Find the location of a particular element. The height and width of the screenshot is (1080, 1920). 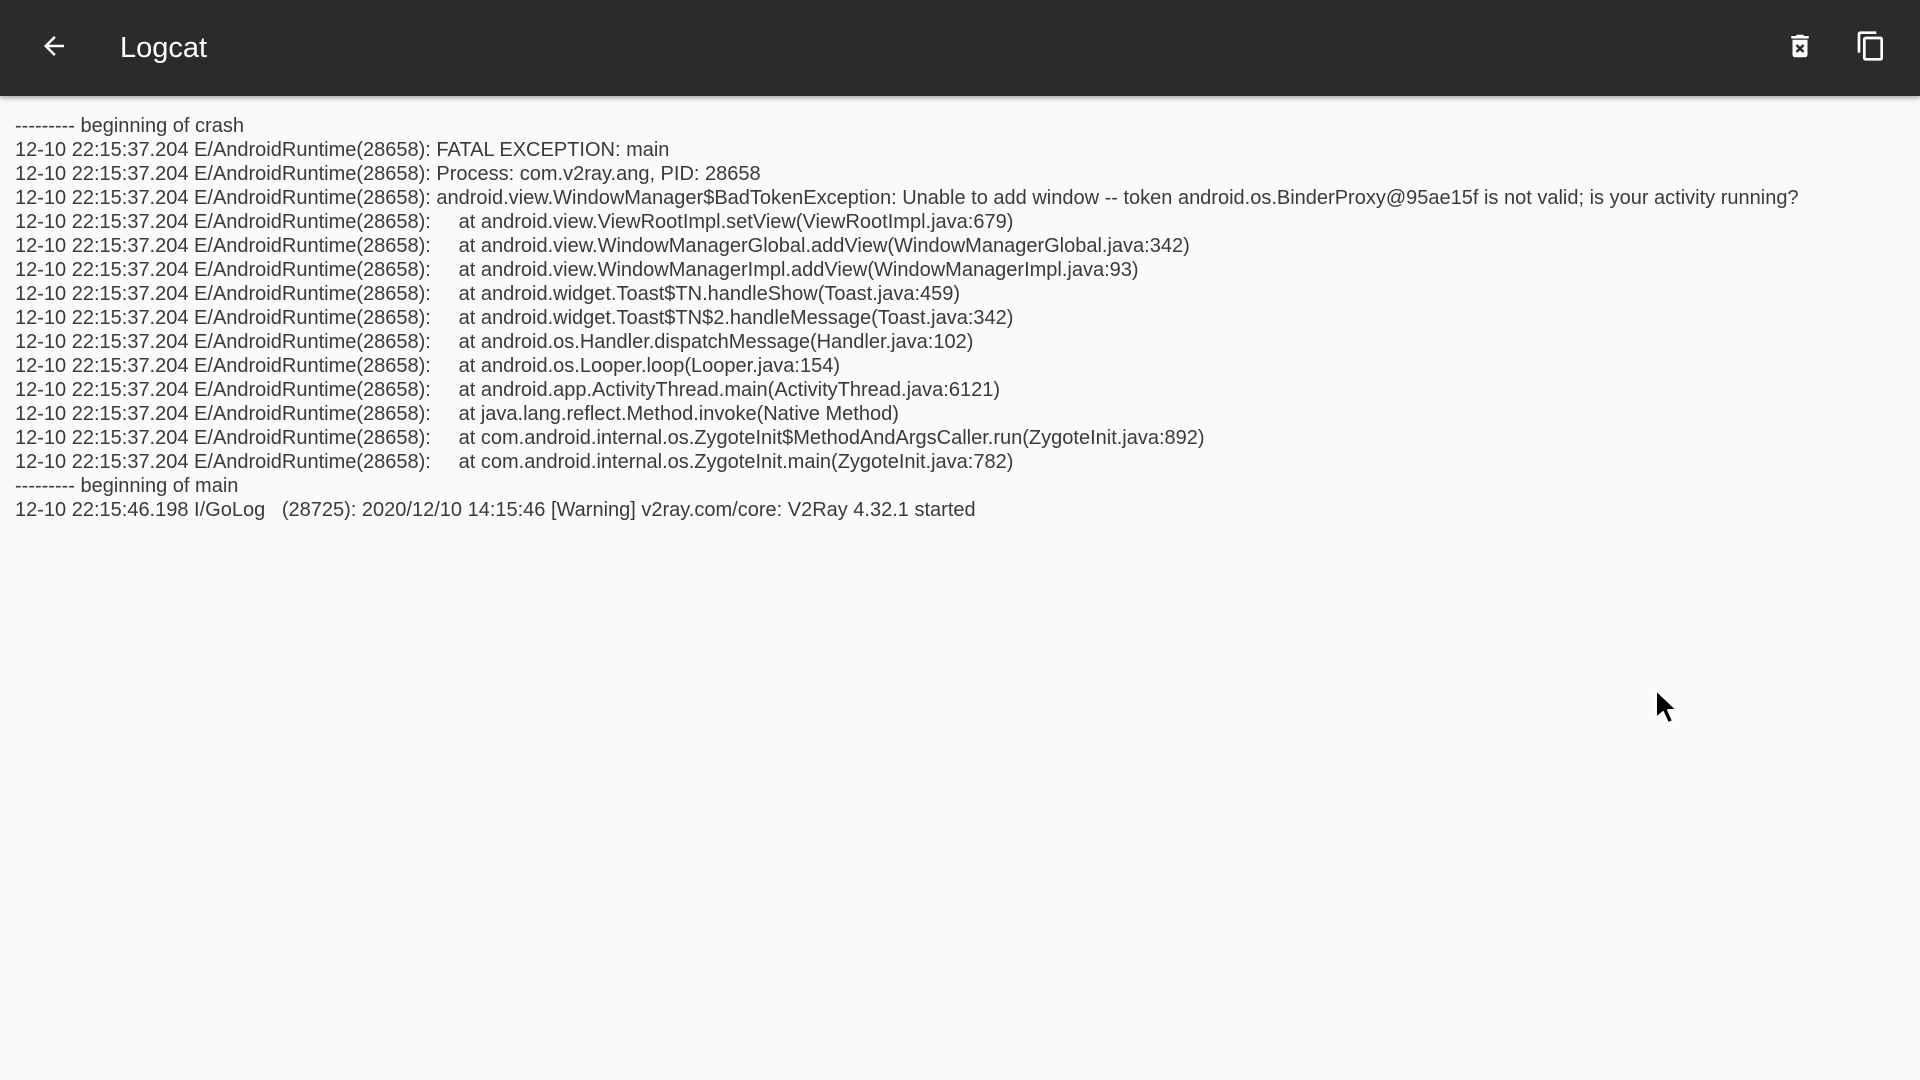

copy-button is located at coordinates (1871, 48).